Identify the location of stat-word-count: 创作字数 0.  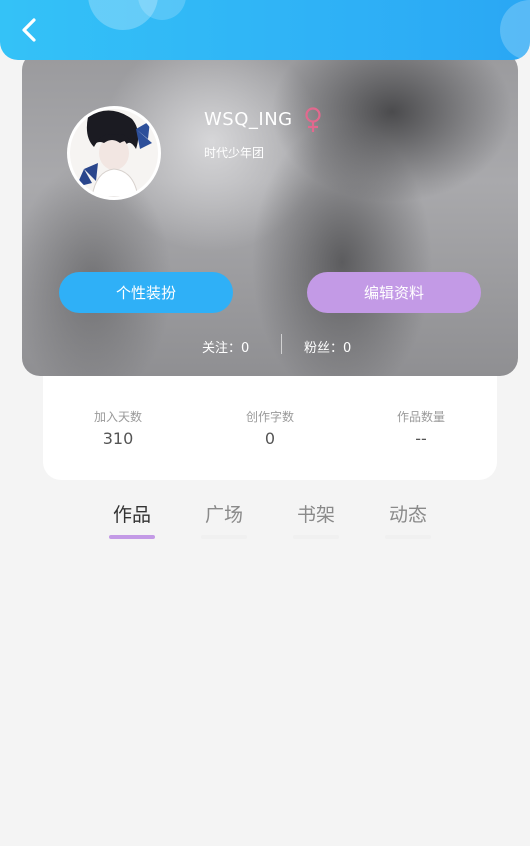
(270, 428).